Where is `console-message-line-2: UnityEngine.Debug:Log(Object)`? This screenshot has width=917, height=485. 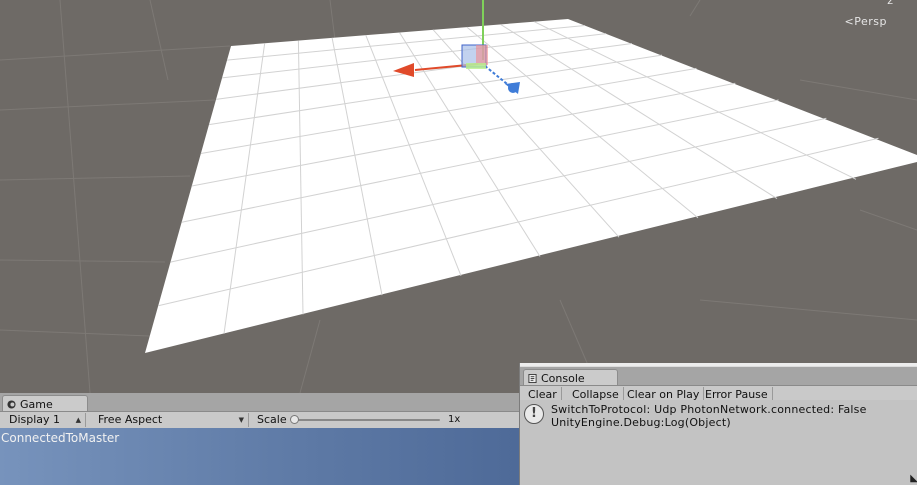 console-message-line-2: UnityEngine.Debug:Log(Object) is located at coordinates (641, 422).